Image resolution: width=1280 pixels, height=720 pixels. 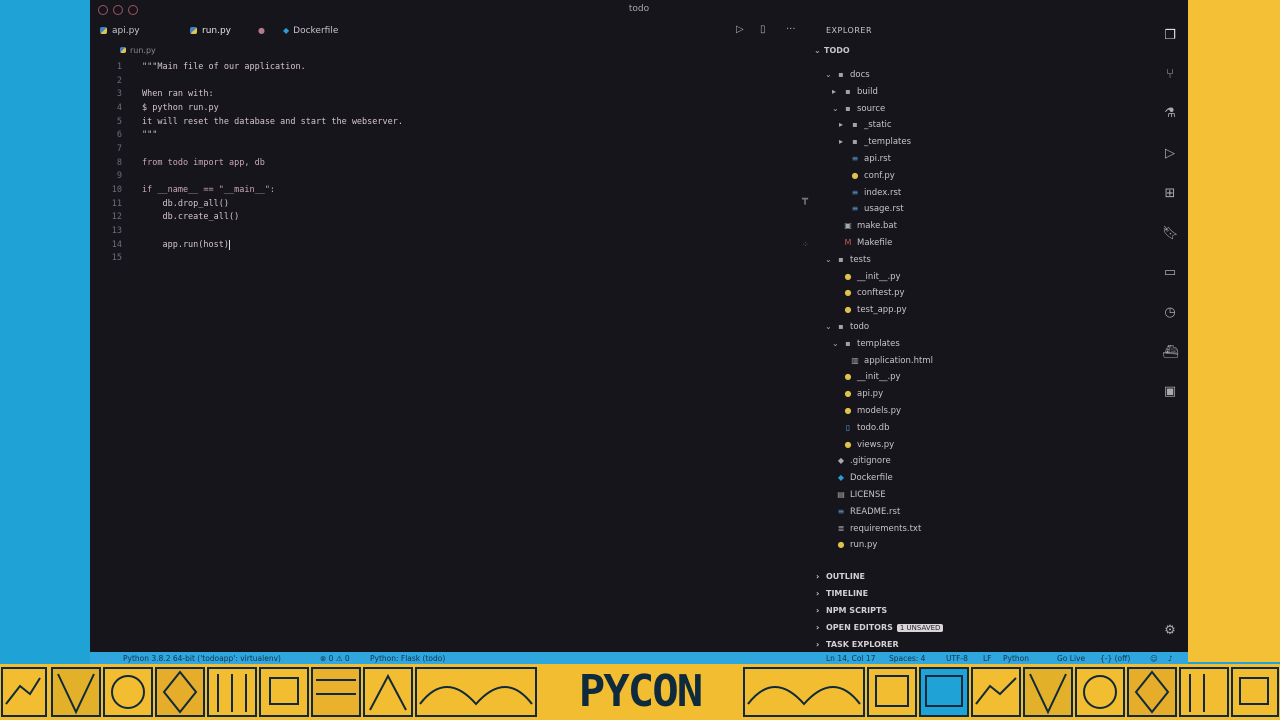 I want to click on tree-item: ● api.py, so click(x=858, y=394).